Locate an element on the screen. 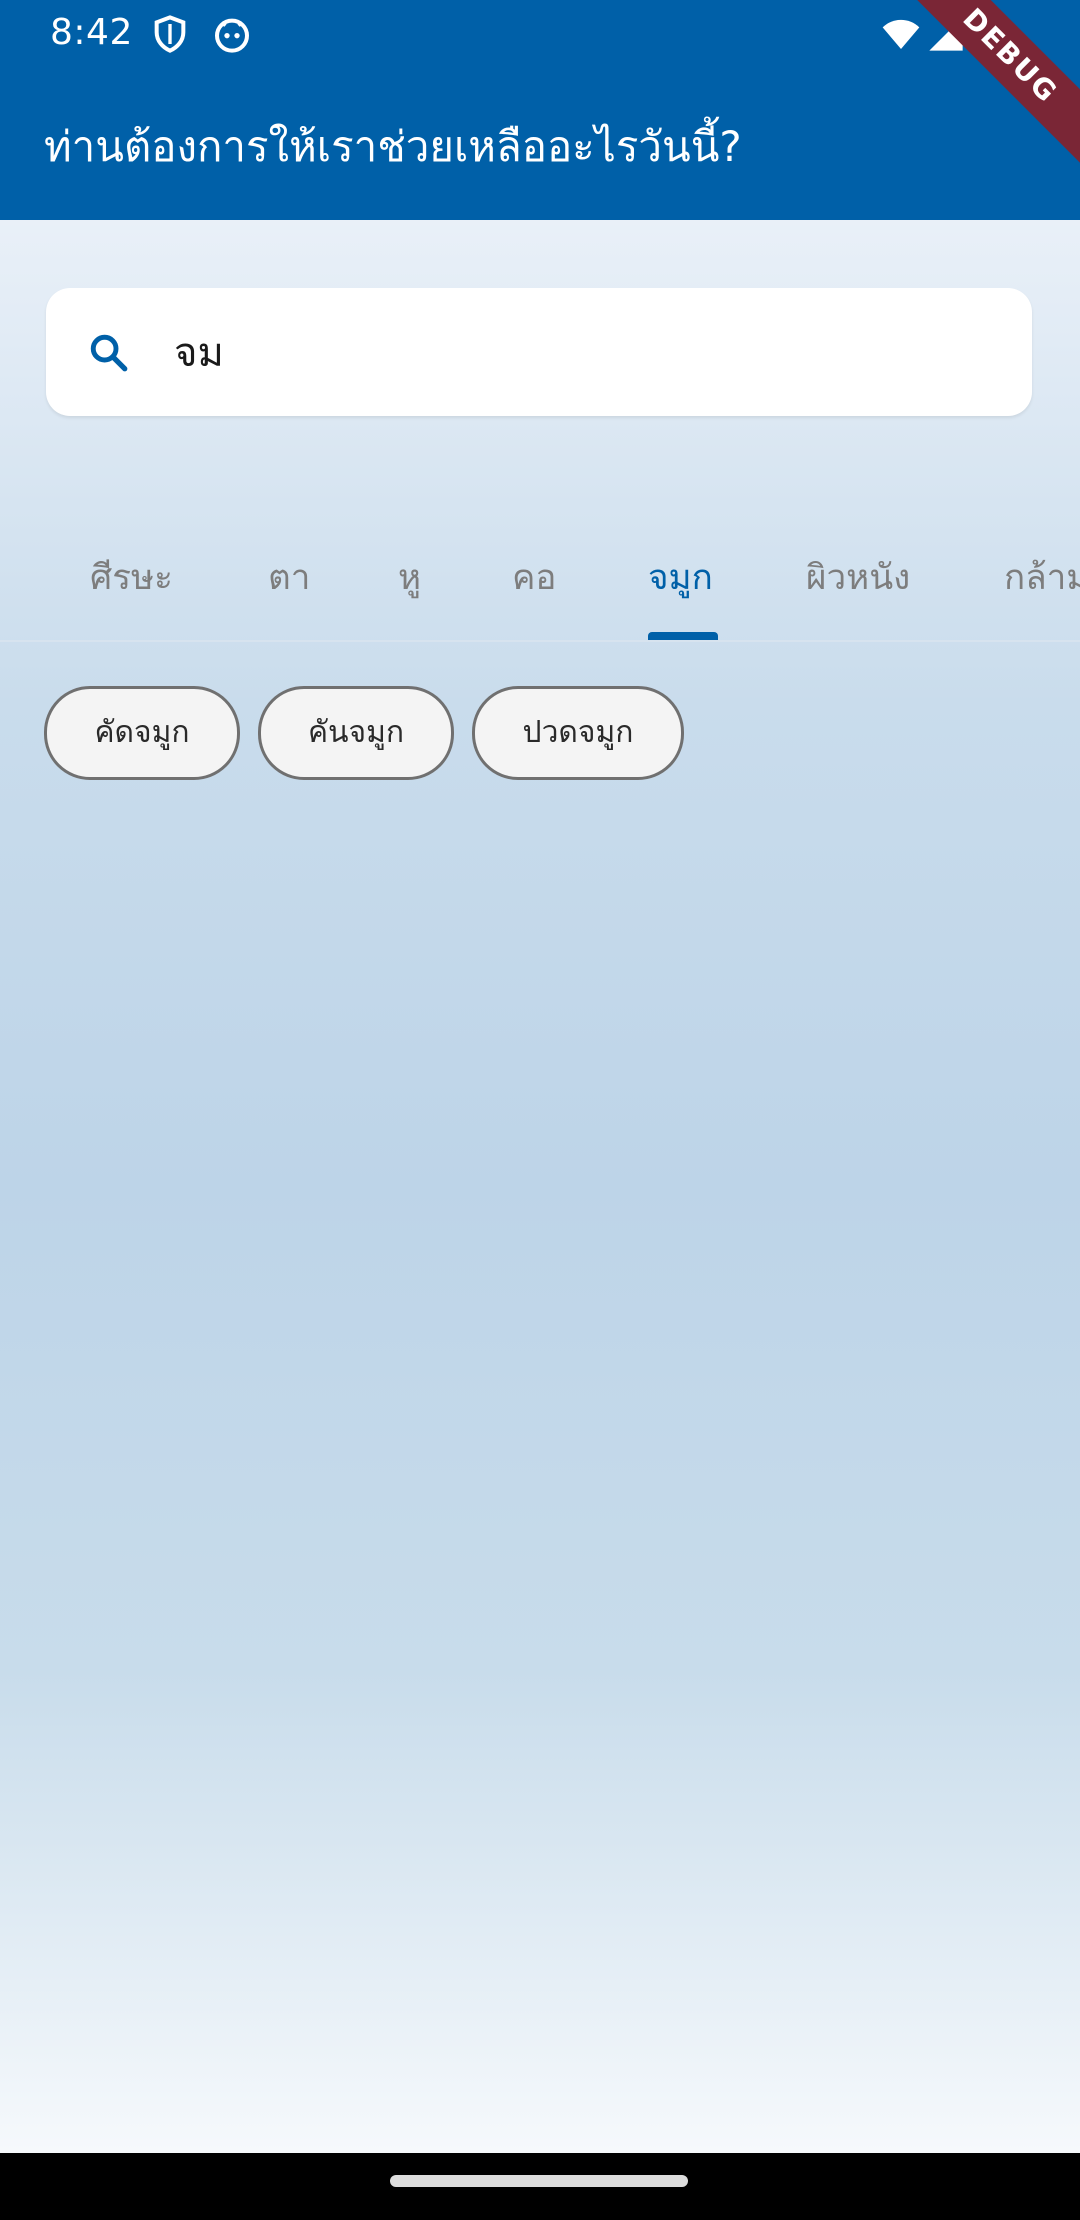 This screenshot has width=1080, height=2220. status-bar: 8:42 is located at coordinates (540, 35).